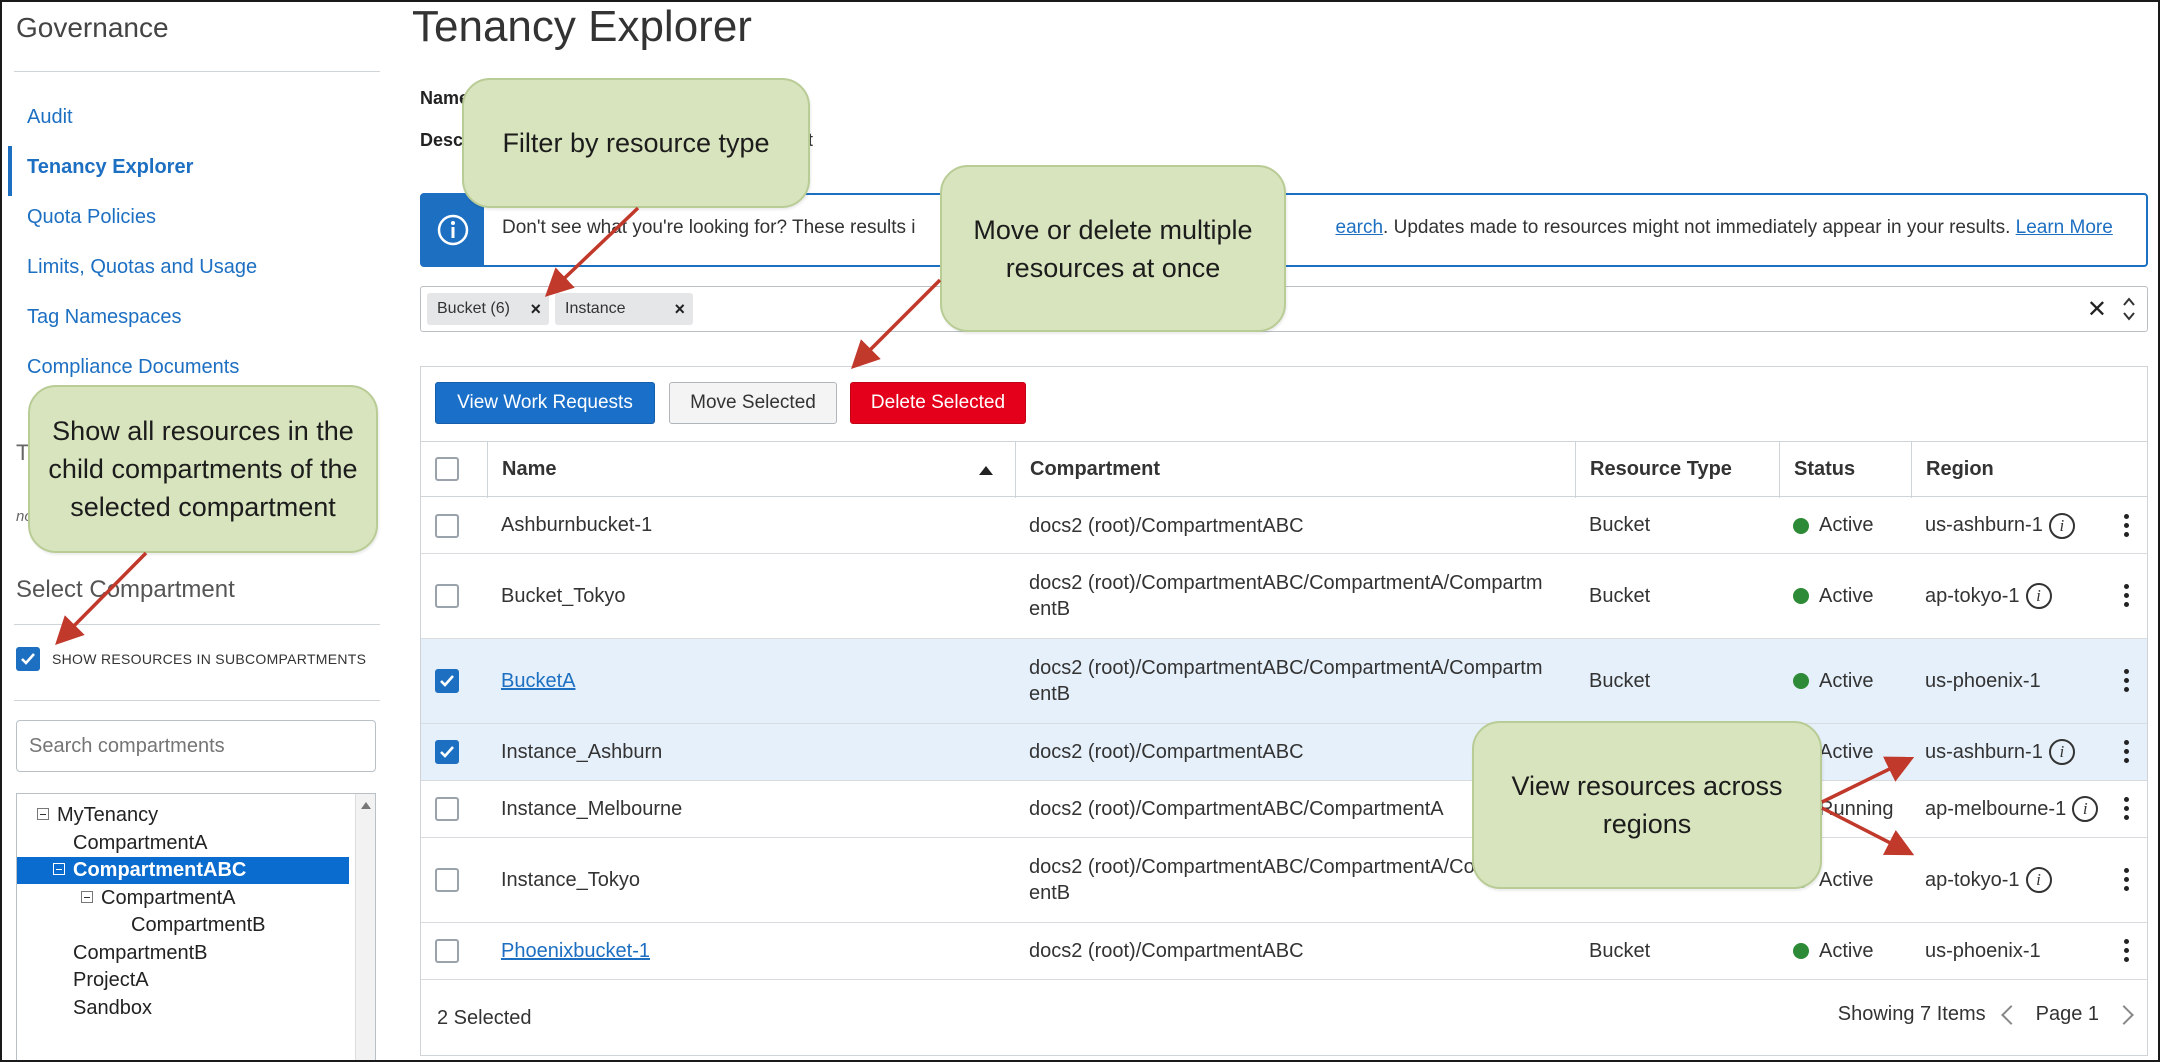 This screenshot has width=2160, height=1062. I want to click on row-name-cell: Phoenixbucket-1, so click(751, 951).